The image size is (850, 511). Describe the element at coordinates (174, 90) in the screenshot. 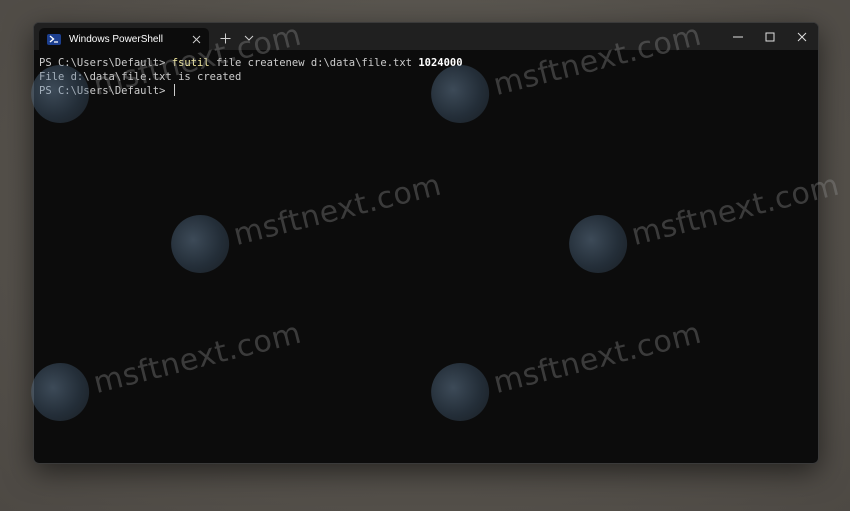

I see `text-cursor` at that location.